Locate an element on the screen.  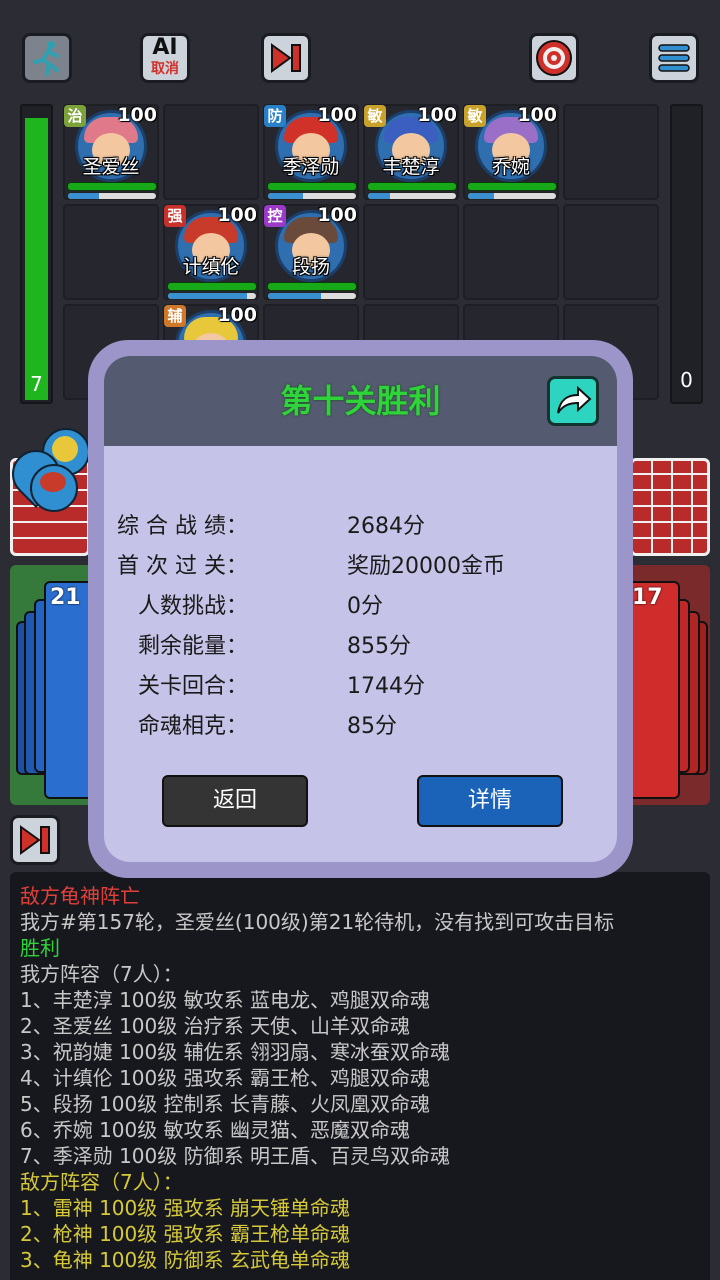
next-turn-button is located at coordinates (35, 840).